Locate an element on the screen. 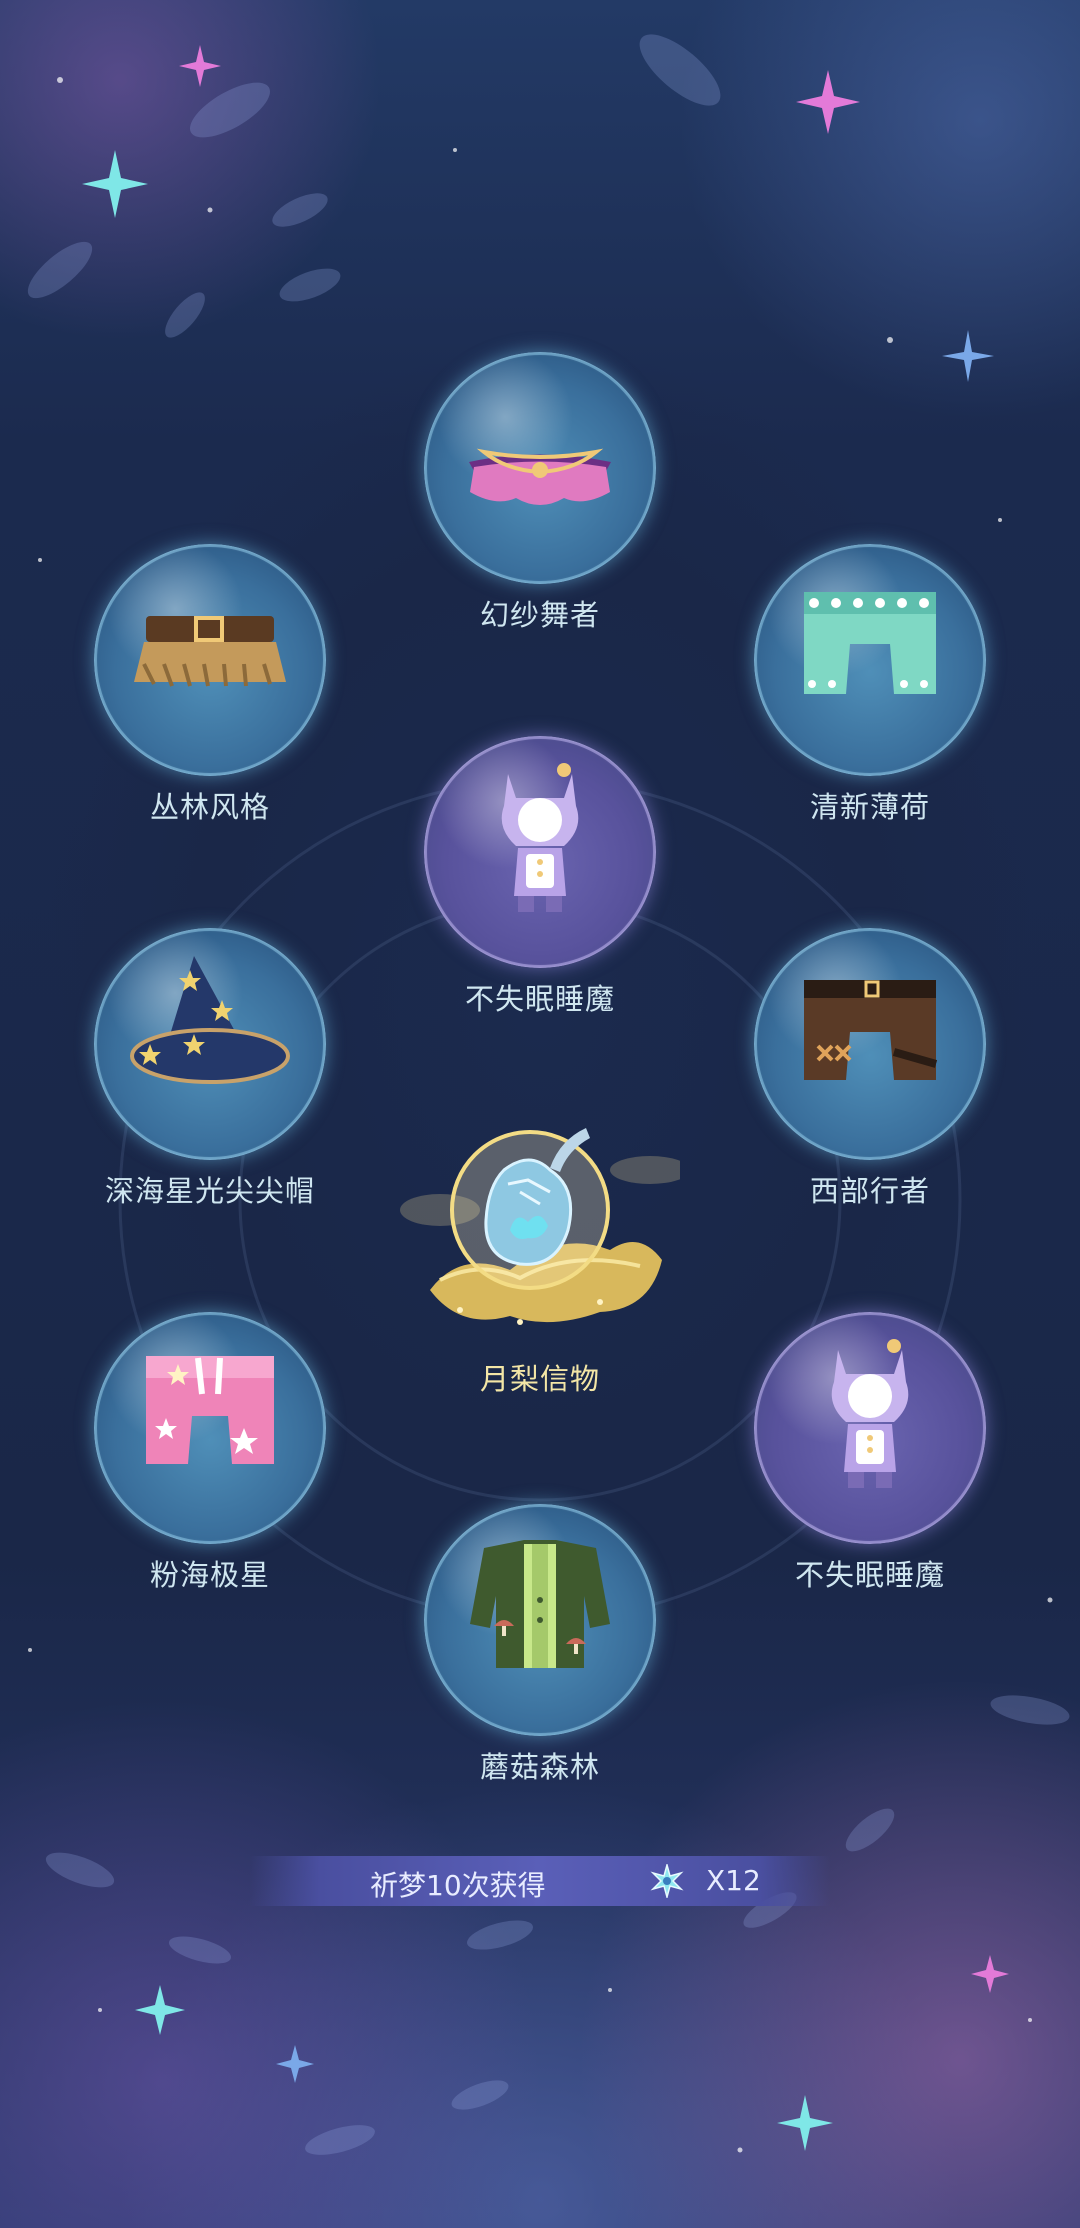  prize-item: 深海星光尖尖帽 is located at coordinates (210, 1069).